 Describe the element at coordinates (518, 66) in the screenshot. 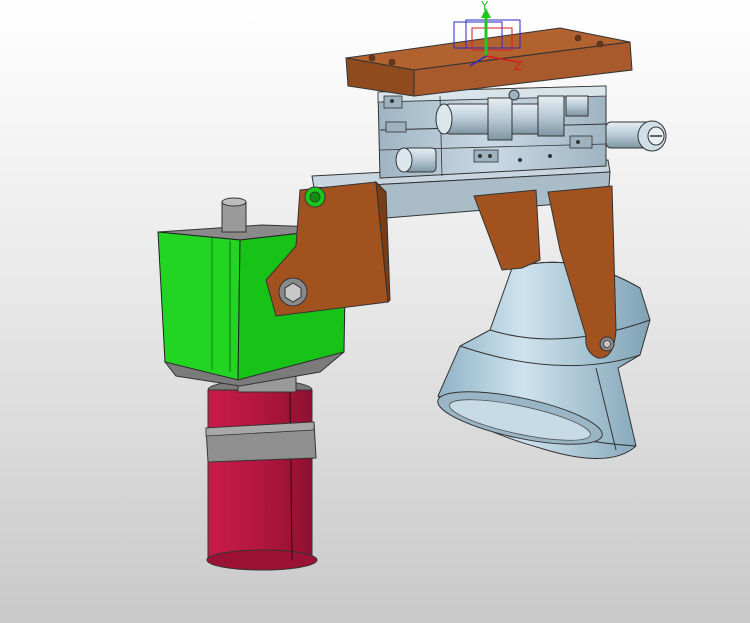

I see `z-axis-label: Z` at that location.